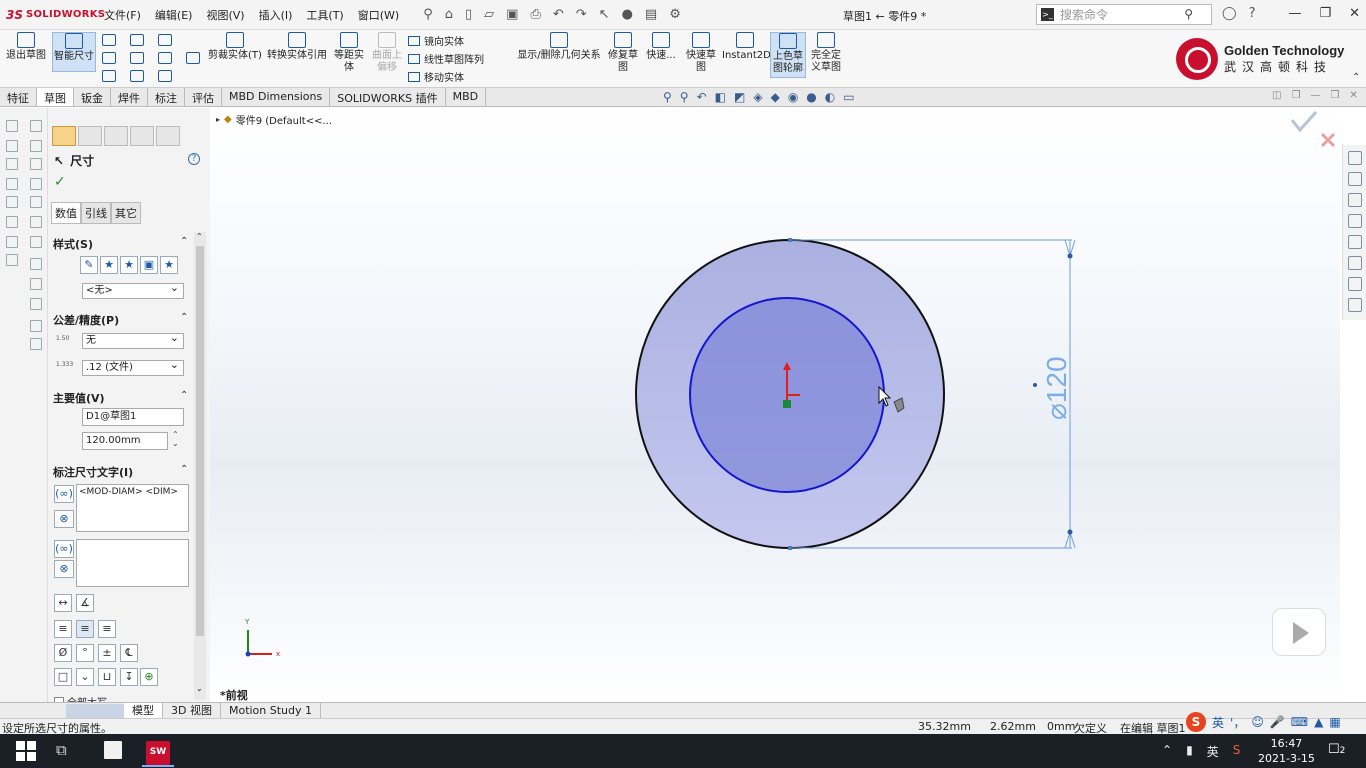 The width and height of the screenshot is (1366, 768). Describe the element at coordinates (129, 265) in the screenshot. I see `delete-style-icon: ★` at that location.